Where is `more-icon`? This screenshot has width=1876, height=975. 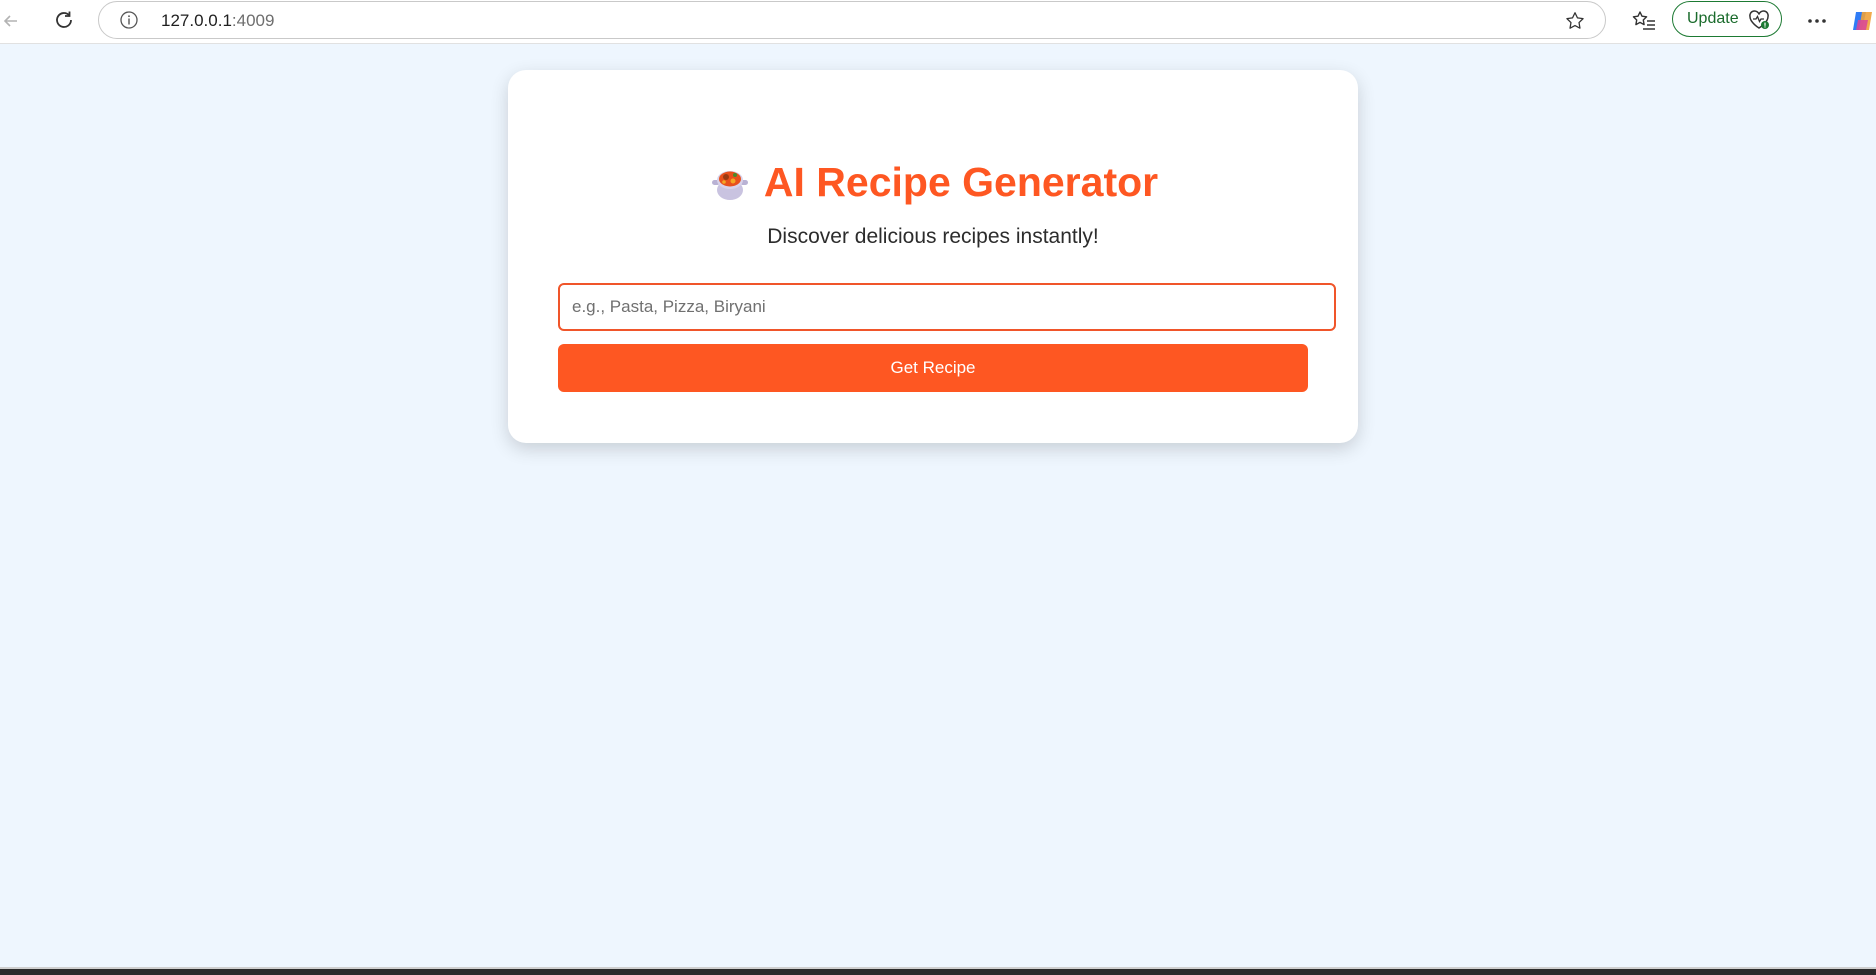 more-icon is located at coordinates (1817, 21).